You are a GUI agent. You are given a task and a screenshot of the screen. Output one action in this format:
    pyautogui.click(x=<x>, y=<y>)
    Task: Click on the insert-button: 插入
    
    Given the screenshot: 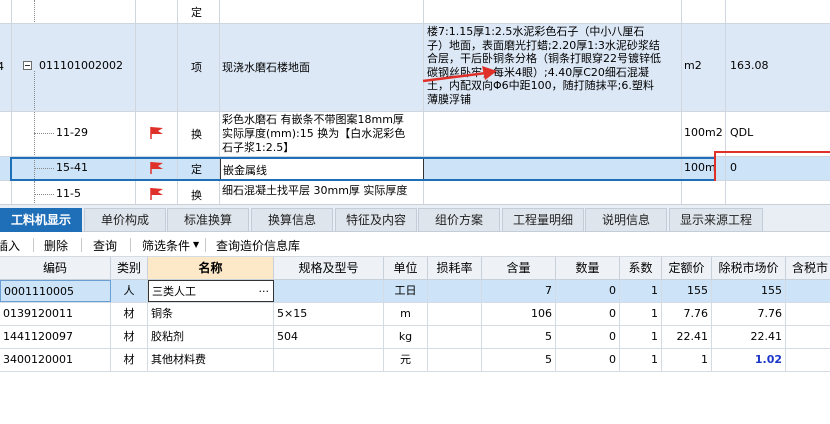 What is the action you would take?
    pyautogui.click(x=10, y=245)
    